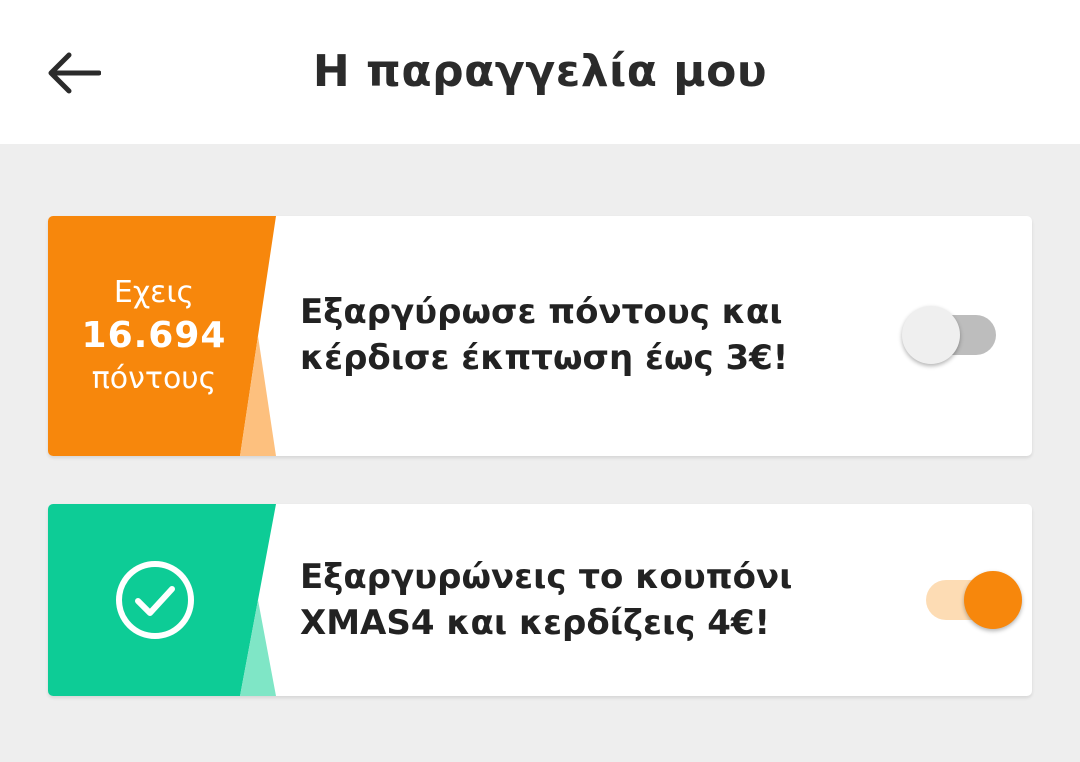 The image size is (1080, 762). Describe the element at coordinates (155, 600) in the screenshot. I see `check-circle-icon` at that location.